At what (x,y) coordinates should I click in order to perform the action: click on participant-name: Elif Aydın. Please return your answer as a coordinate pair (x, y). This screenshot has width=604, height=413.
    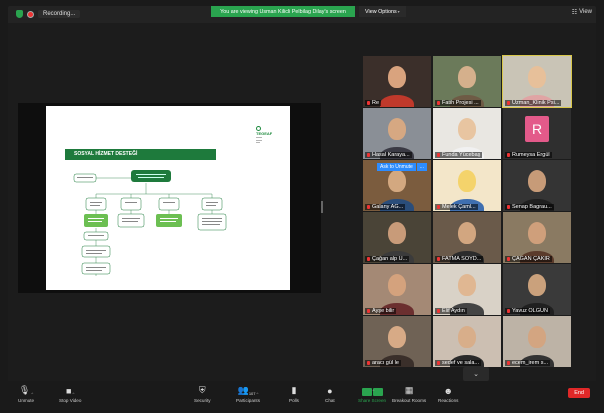
    Looking at the image, I should click on (453, 311).